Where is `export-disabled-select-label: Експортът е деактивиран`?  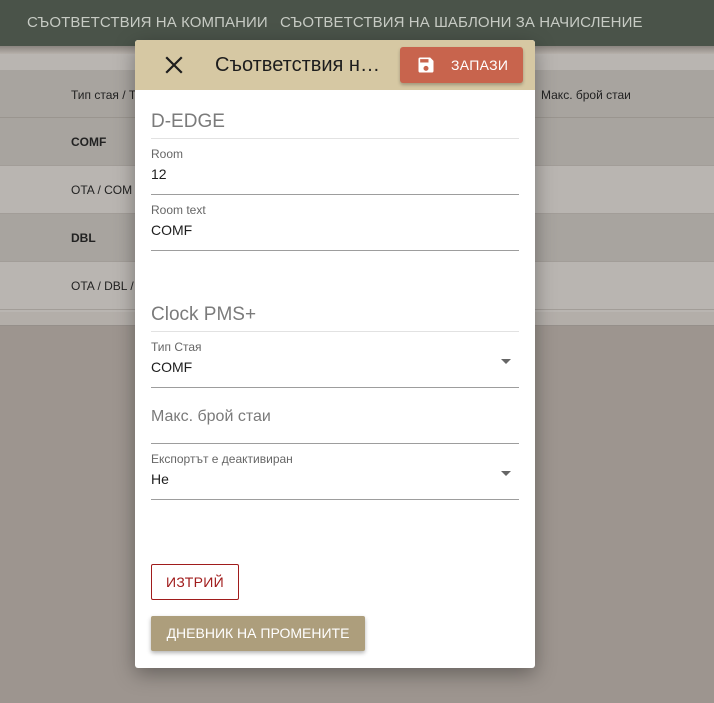 export-disabled-select-label: Експортът е деактивиран is located at coordinates (222, 459).